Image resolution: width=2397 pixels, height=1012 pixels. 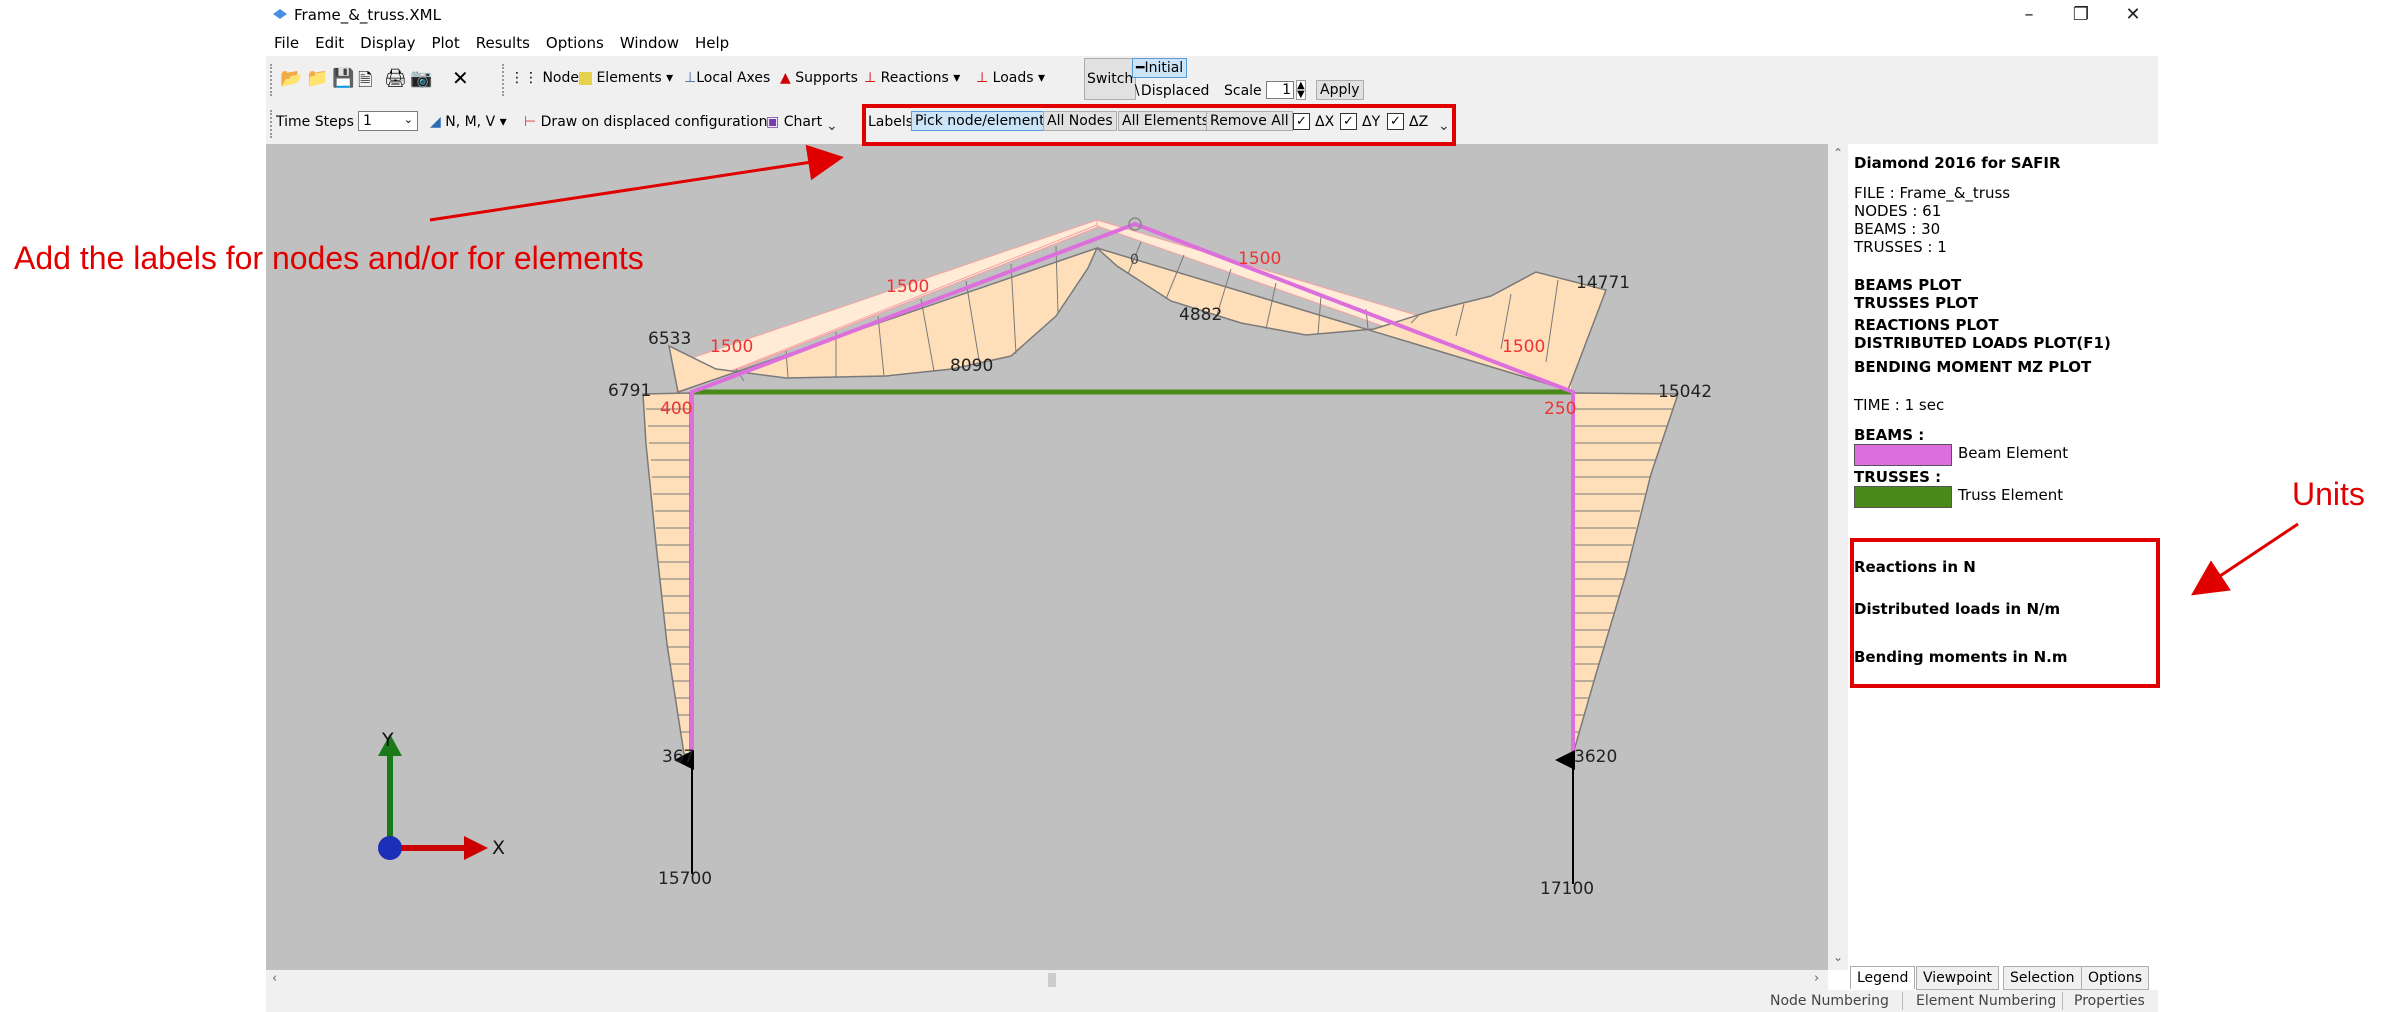 What do you see at coordinates (1013, 78) in the screenshot?
I see `loads-label: Loads` at bounding box center [1013, 78].